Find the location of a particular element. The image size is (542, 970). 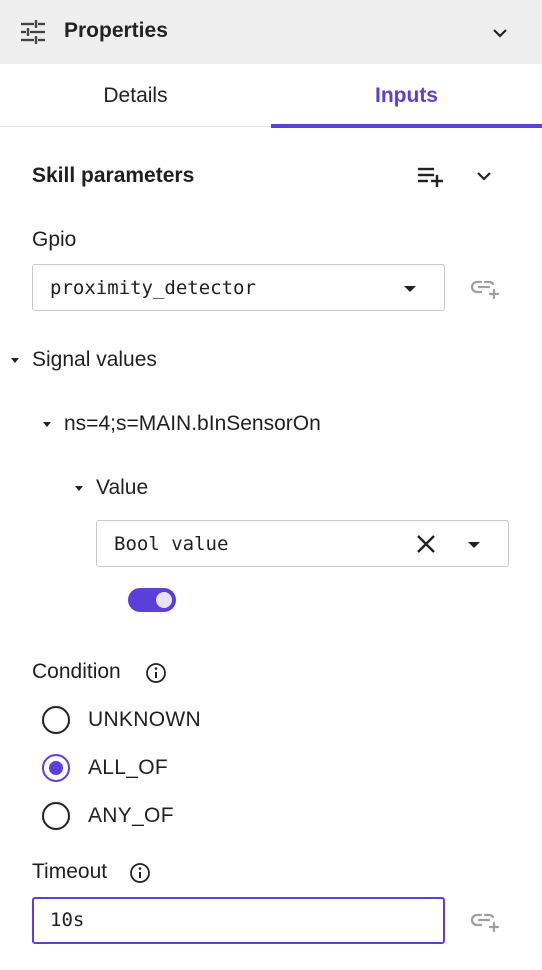

expand-parameters-button is located at coordinates (484, 176).